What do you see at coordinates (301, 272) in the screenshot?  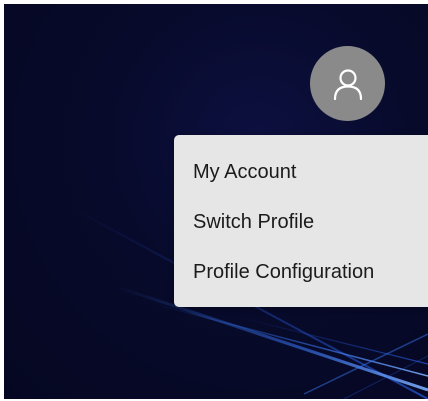 I see `menu-item-profile-configuration: Profile Configuration` at bounding box center [301, 272].